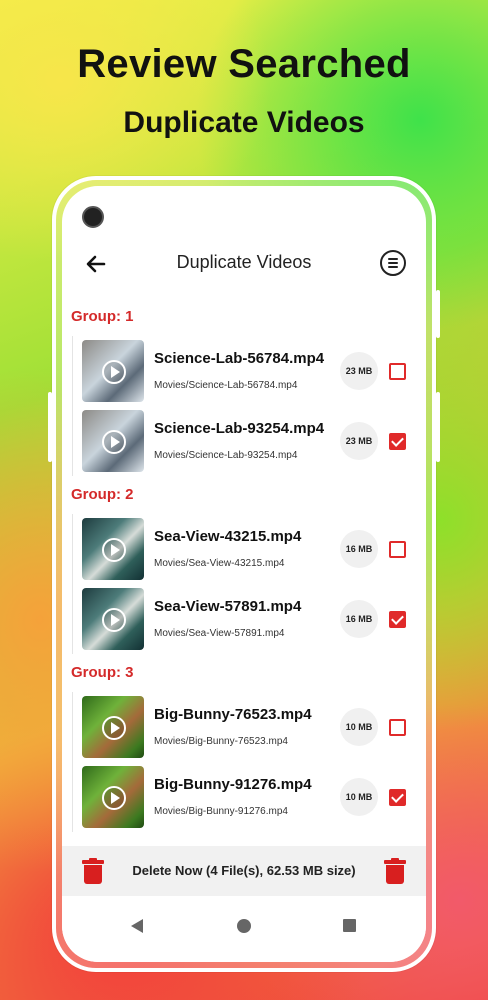  I want to click on file-path: Movies/Big-Bunny-91276.mp4, so click(221, 811).